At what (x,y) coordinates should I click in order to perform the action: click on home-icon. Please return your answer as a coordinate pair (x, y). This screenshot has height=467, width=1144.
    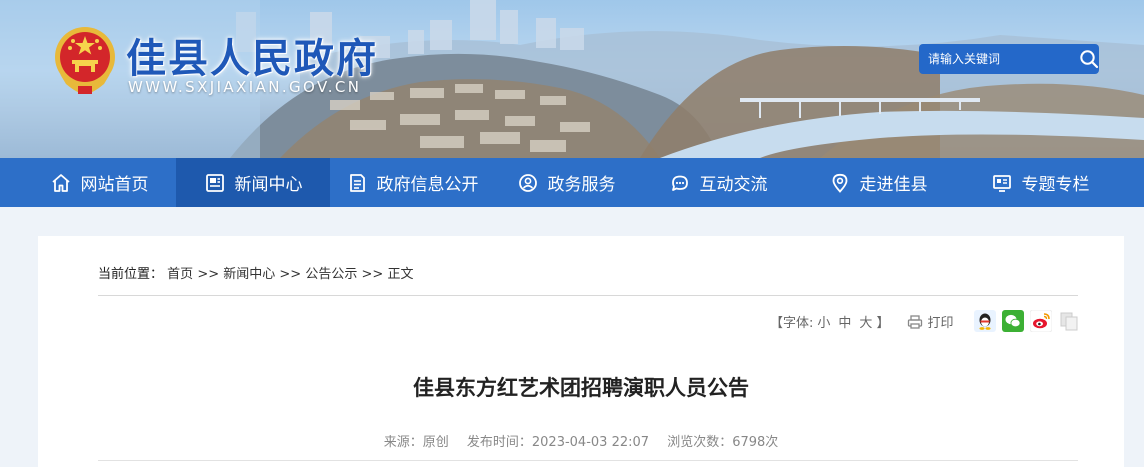
    Looking at the image, I should click on (60, 182).